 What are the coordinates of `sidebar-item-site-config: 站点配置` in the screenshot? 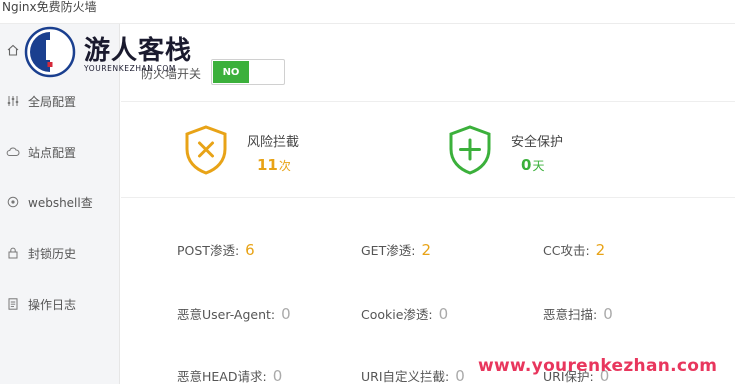 It's located at (60, 152).